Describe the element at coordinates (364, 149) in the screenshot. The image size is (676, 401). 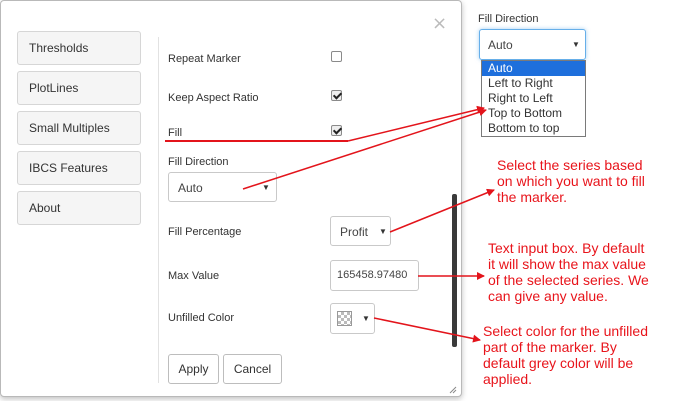
I see `arrow-fill-direction-to-dropdown` at that location.